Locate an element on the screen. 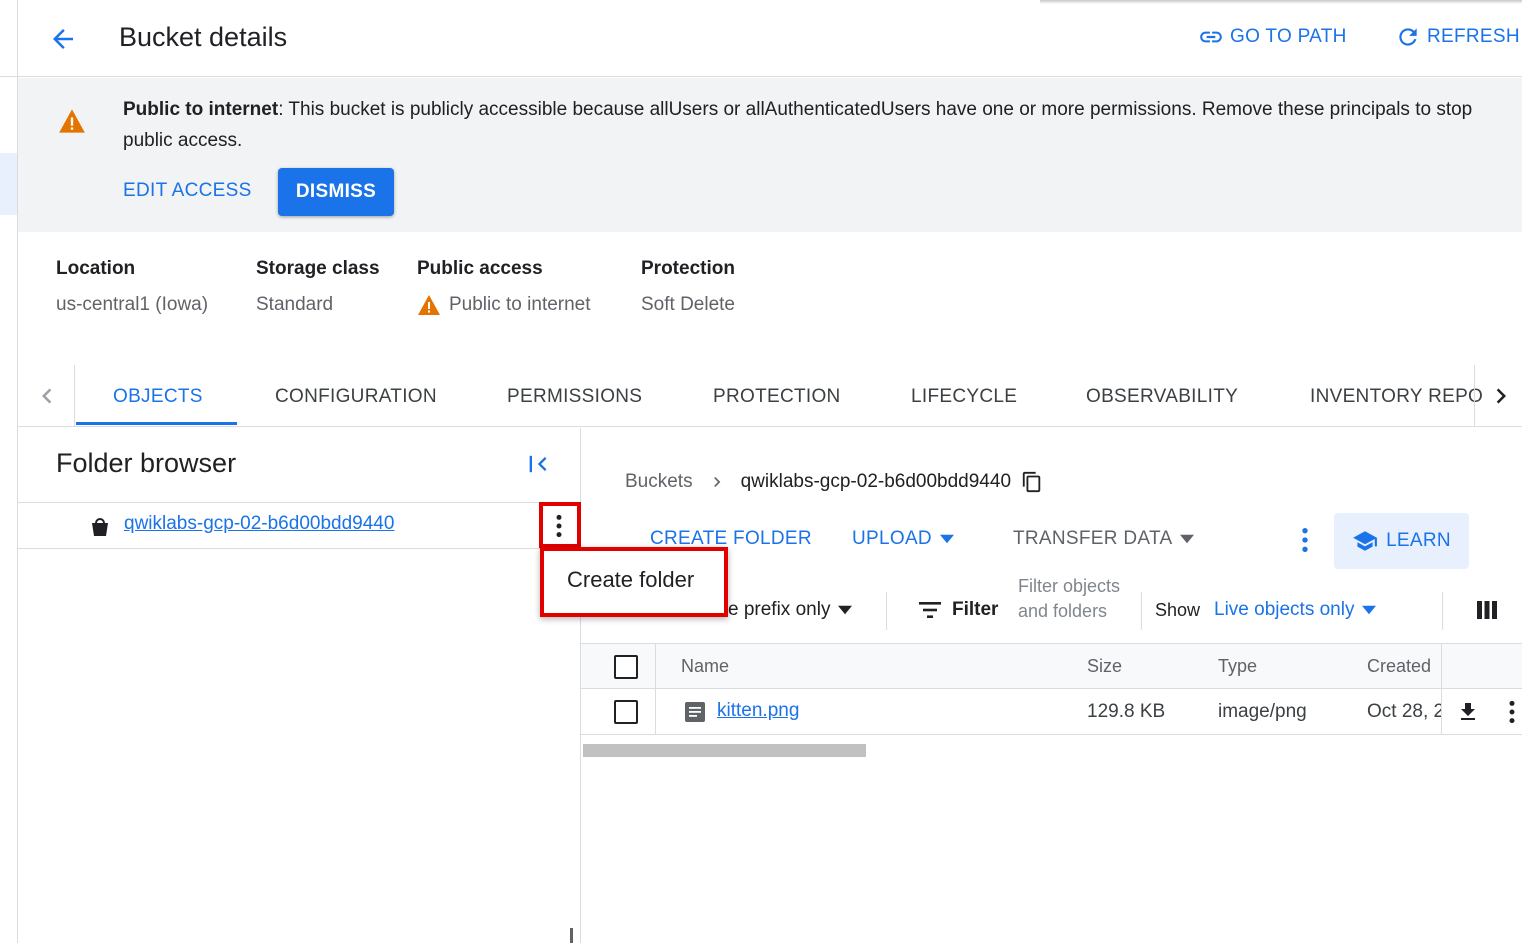  property-label: Protection is located at coordinates (688, 268).